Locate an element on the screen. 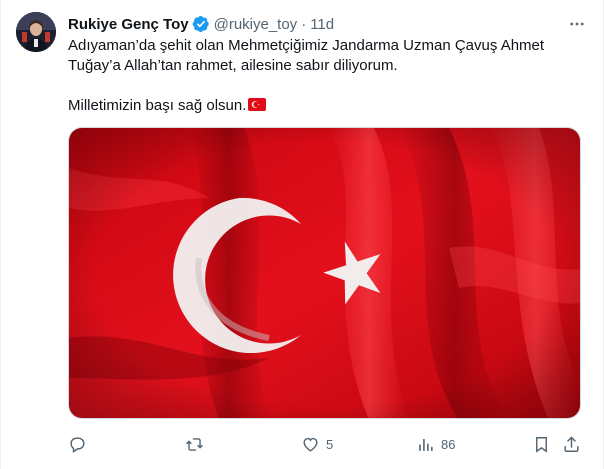 Image resolution: width=604 pixels, height=469 pixels. tweet-actions: 5 86 is located at coordinates (328, 444).